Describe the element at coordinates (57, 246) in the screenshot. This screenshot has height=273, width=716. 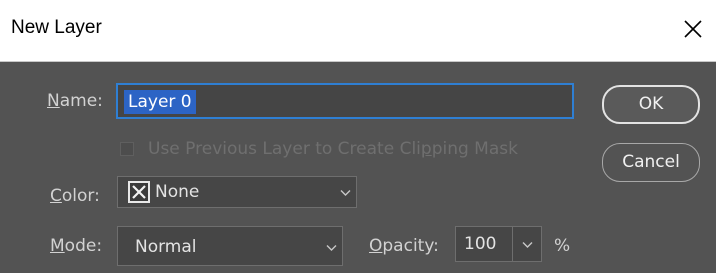
I see `mode-label-mnemonic: M` at that location.